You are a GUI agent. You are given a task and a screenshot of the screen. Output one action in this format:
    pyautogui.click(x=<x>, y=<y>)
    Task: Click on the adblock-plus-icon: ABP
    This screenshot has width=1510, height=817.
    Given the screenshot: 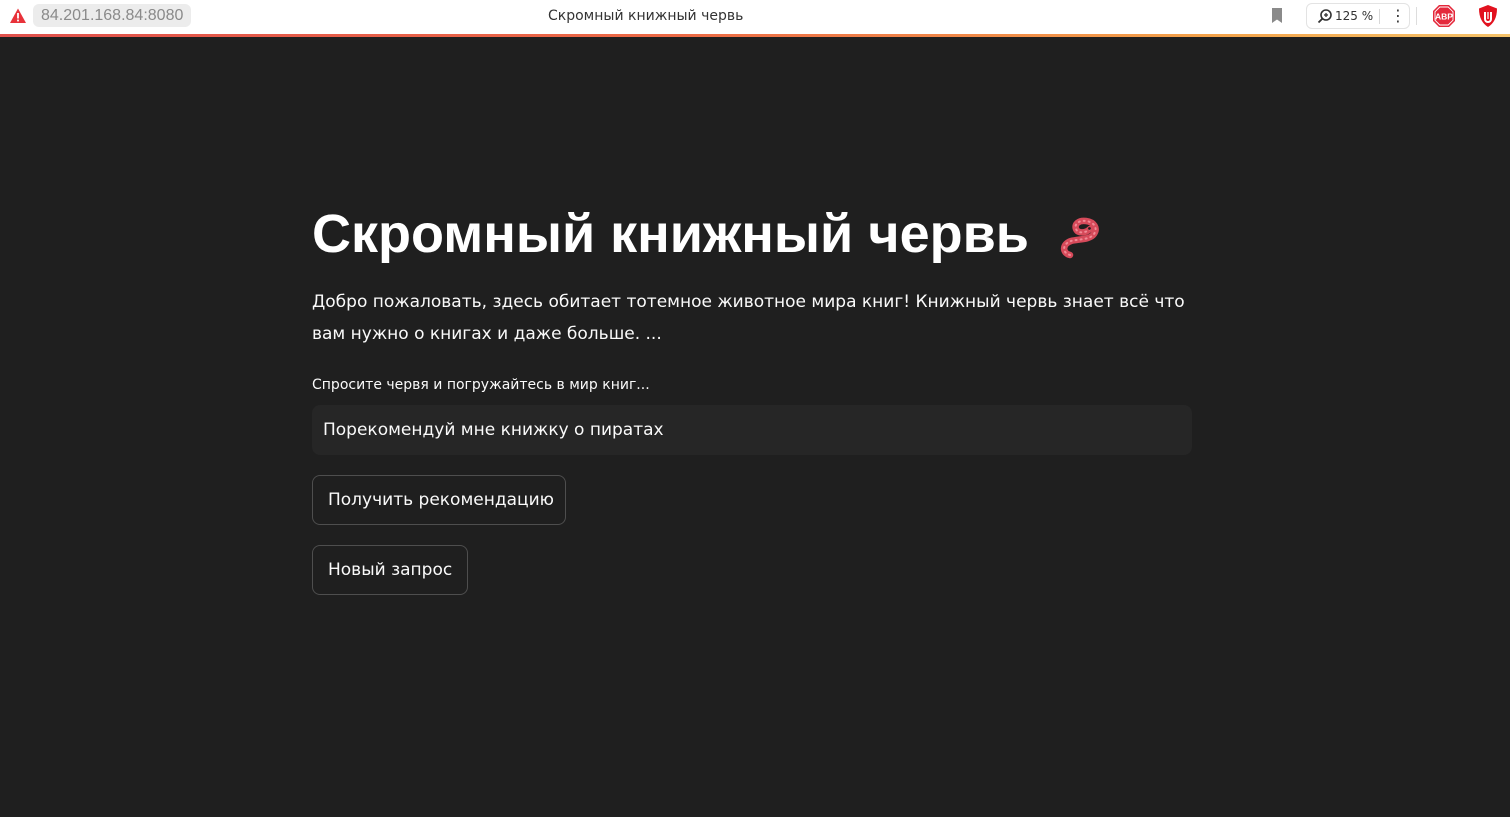 What is the action you would take?
    pyautogui.click(x=1444, y=16)
    